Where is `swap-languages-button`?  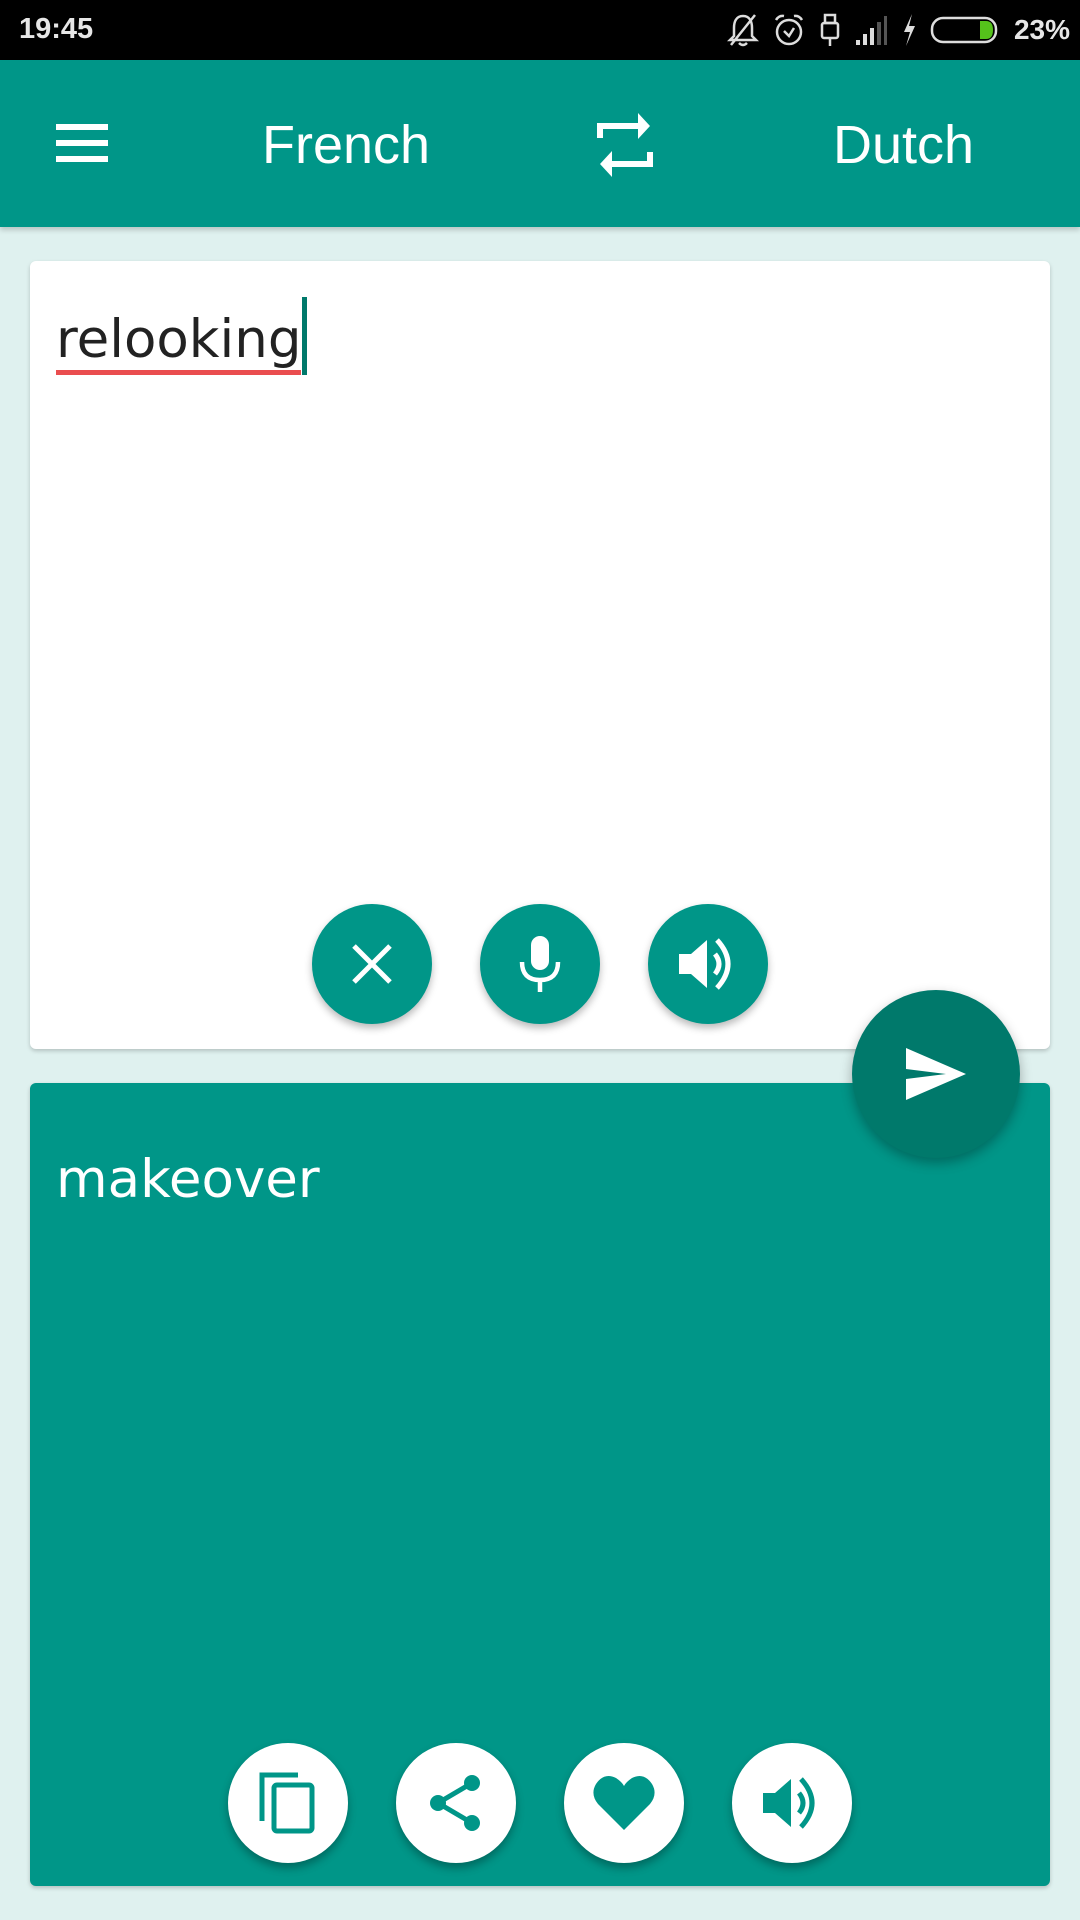
swap-languages-button is located at coordinates (625, 145).